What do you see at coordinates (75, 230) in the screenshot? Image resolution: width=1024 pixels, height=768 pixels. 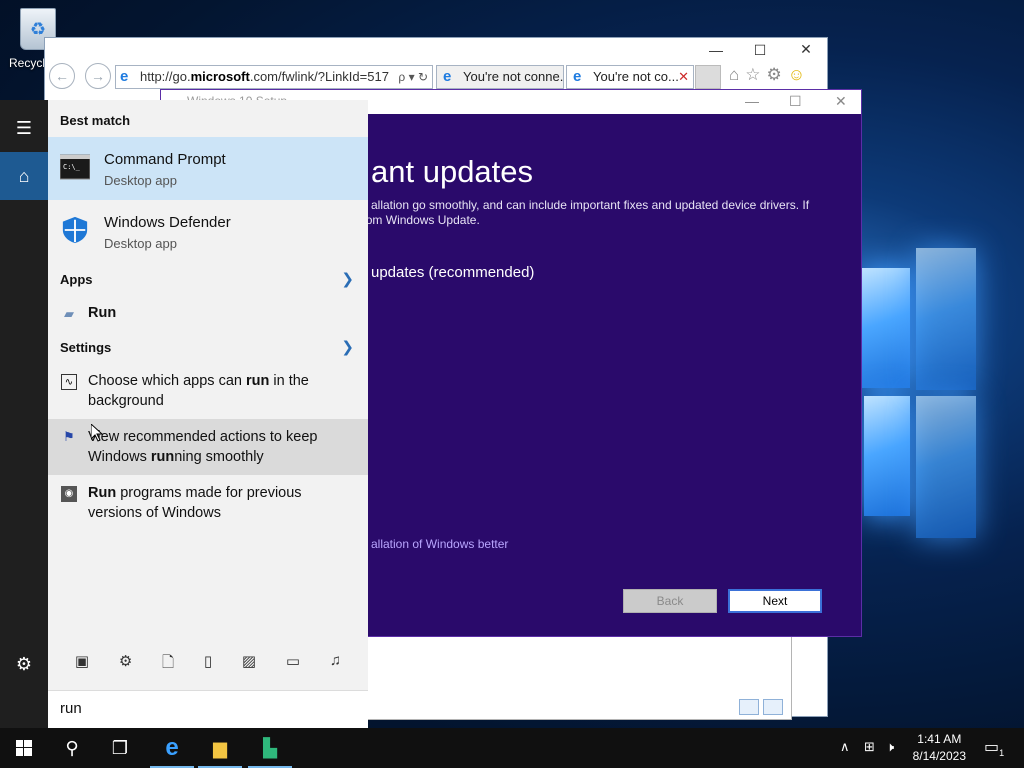 I see `windows-defender-shield-icon` at bounding box center [75, 230].